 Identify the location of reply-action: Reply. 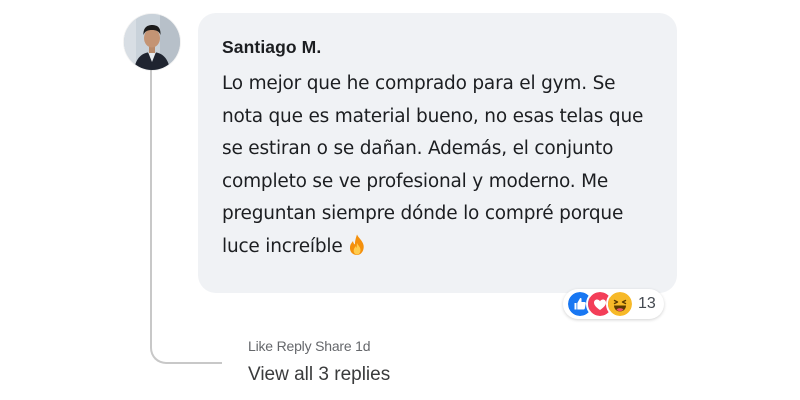
(294, 346).